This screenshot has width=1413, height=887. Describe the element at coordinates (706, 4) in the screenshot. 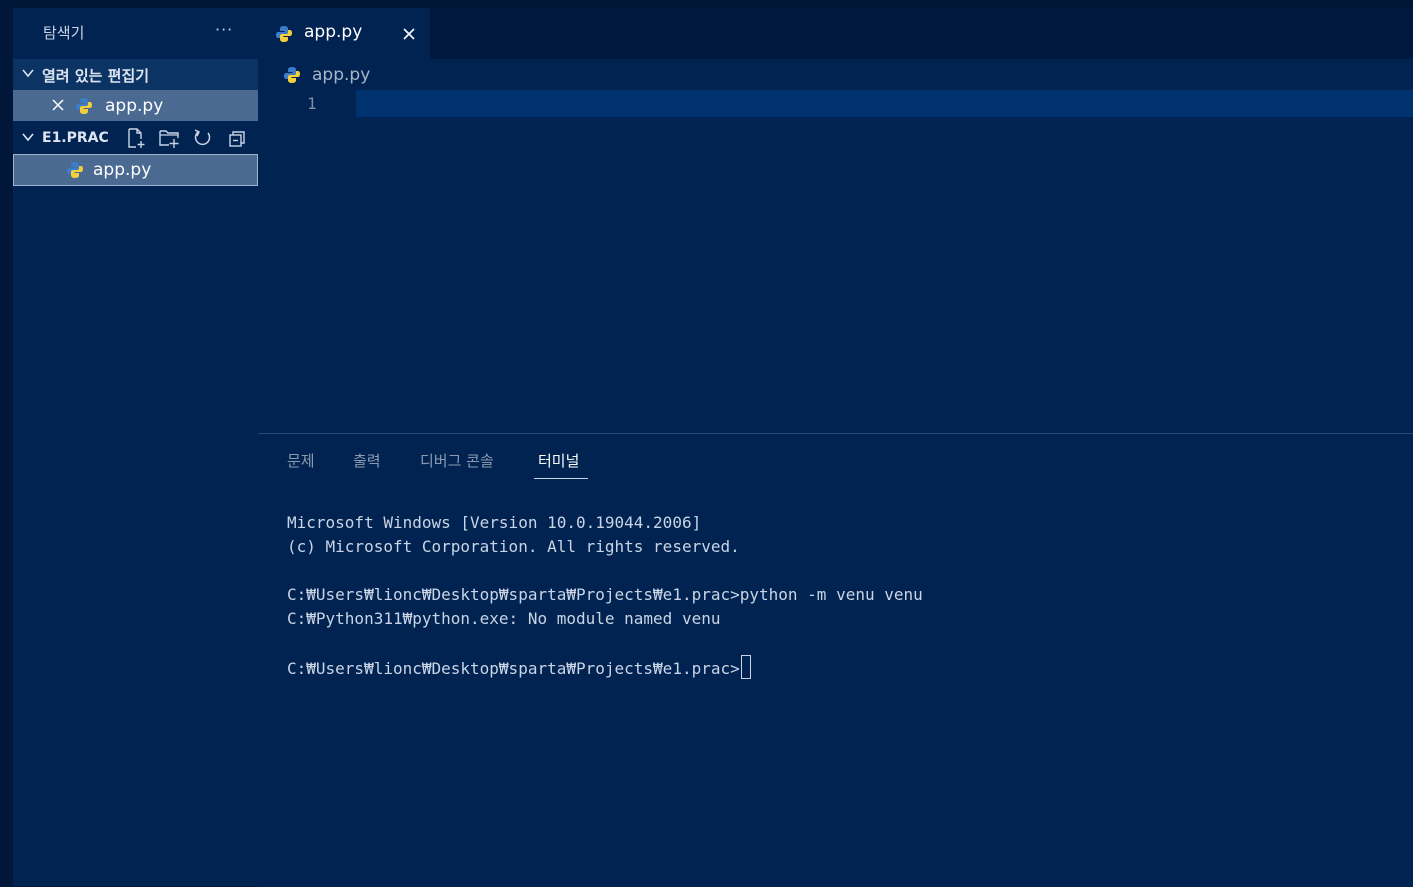

I see `window-top-strip` at that location.